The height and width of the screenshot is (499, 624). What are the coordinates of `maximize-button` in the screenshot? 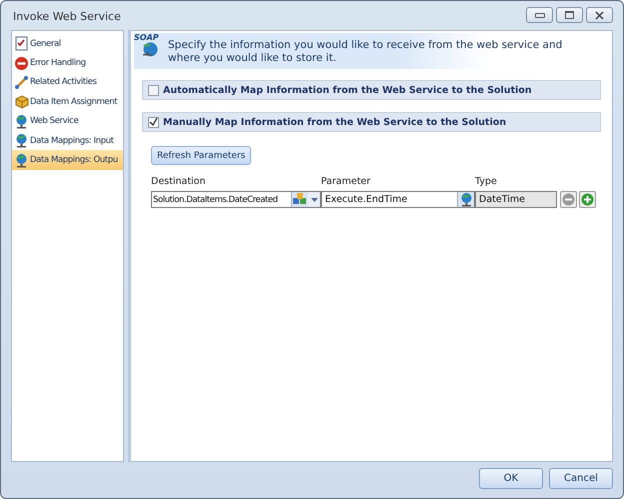 It's located at (569, 15).